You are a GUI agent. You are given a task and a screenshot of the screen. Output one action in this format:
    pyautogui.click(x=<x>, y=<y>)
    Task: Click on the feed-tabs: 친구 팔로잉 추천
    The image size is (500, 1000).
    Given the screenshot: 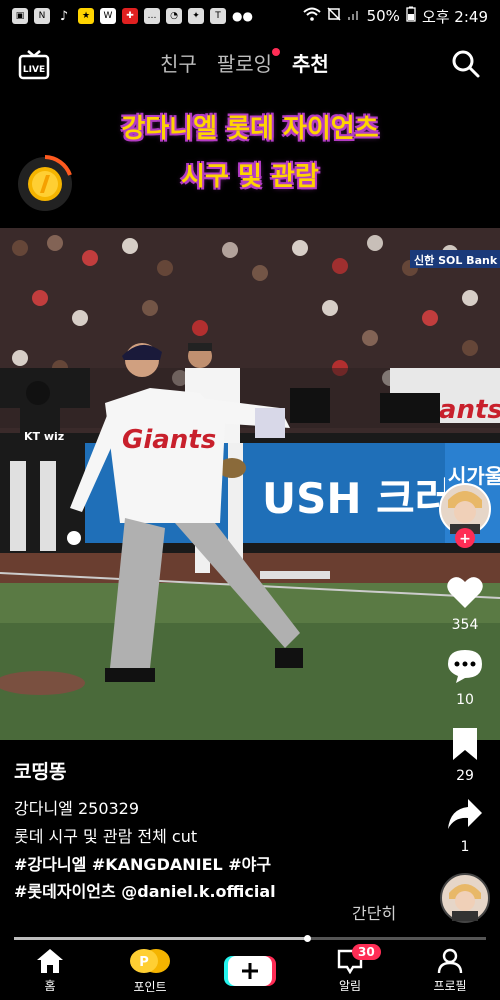 What is the action you would take?
    pyautogui.click(x=244, y=62)
    